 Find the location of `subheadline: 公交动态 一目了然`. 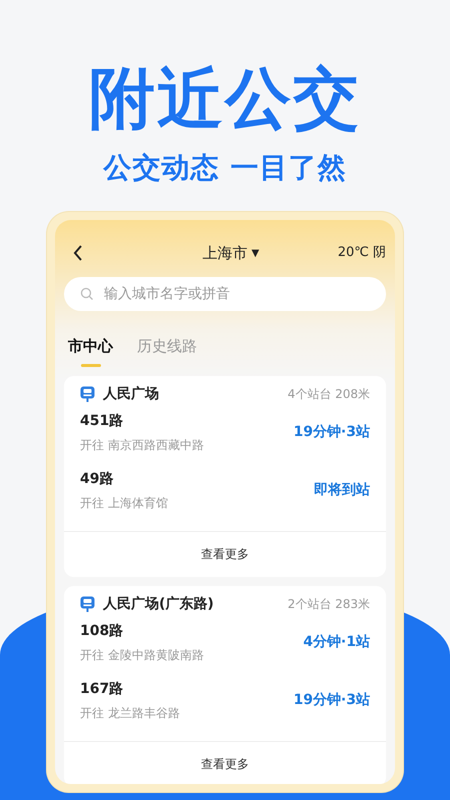

subheadline: 公交动态 一目了然 is located at coordinates (225, 168).